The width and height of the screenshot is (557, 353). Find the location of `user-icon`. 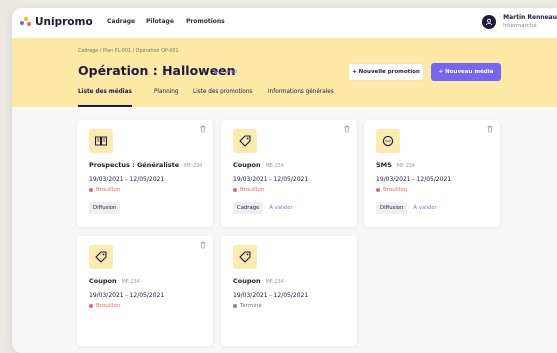

user-icon is located at coordinates (489, 22).